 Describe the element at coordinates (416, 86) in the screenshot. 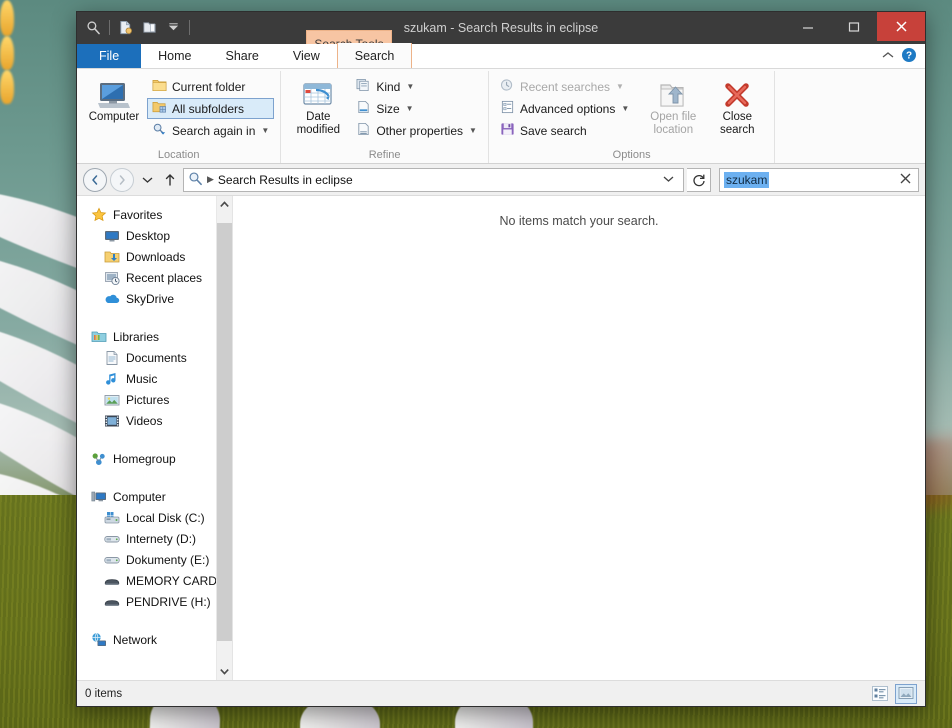

I see `kind-button: Kind ▼` at that location.